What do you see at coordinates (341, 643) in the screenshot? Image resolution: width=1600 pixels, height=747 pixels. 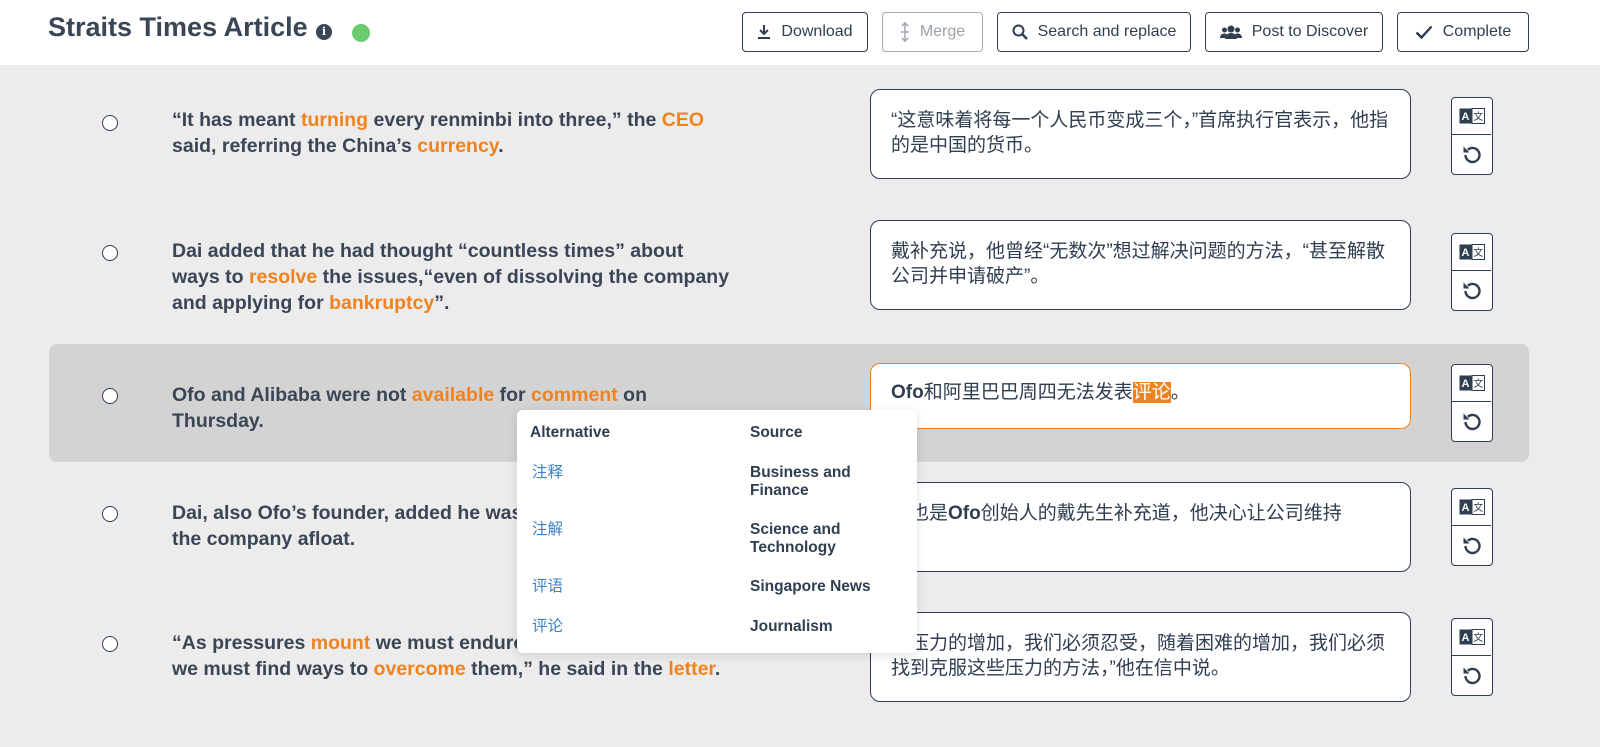 I see `term-highlight: mount` at bounding box center [341, 643].